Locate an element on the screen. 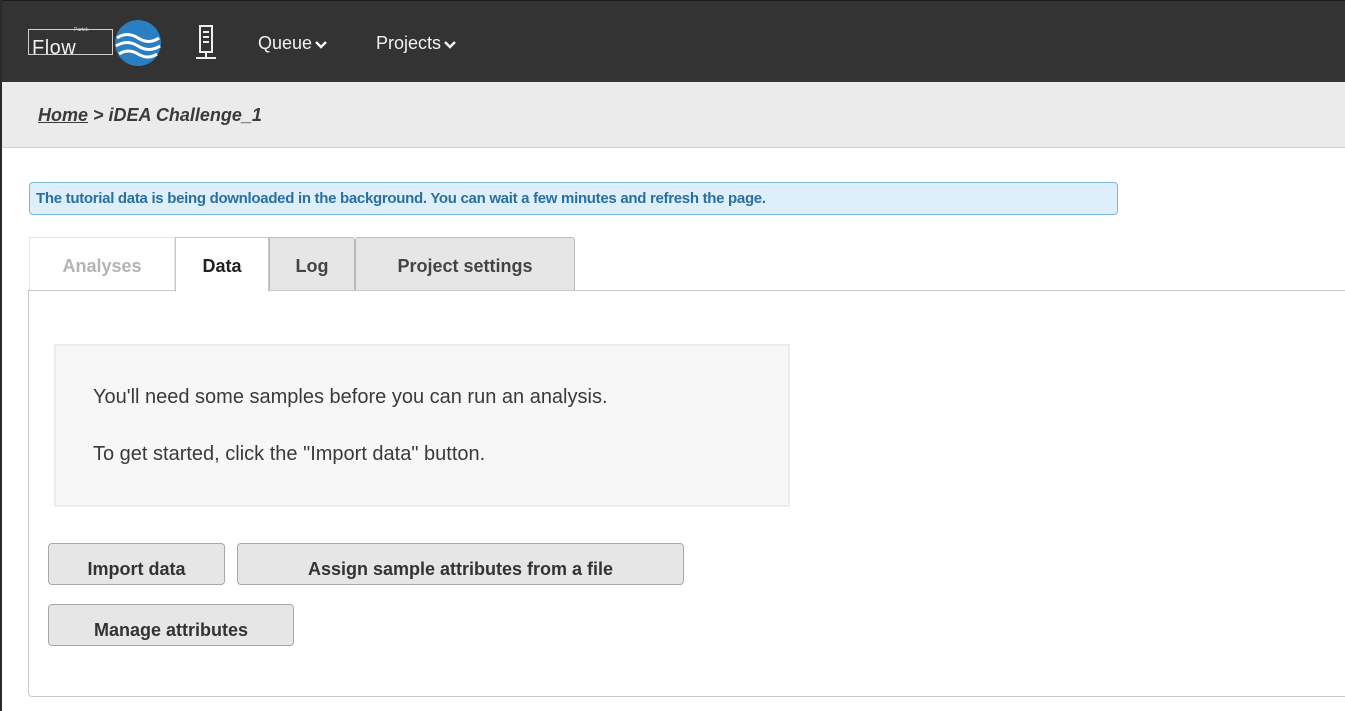 The height and width of the screenshot is (711, 1345). nav-projects-menu: Projects is located at coordinates (416, 44).